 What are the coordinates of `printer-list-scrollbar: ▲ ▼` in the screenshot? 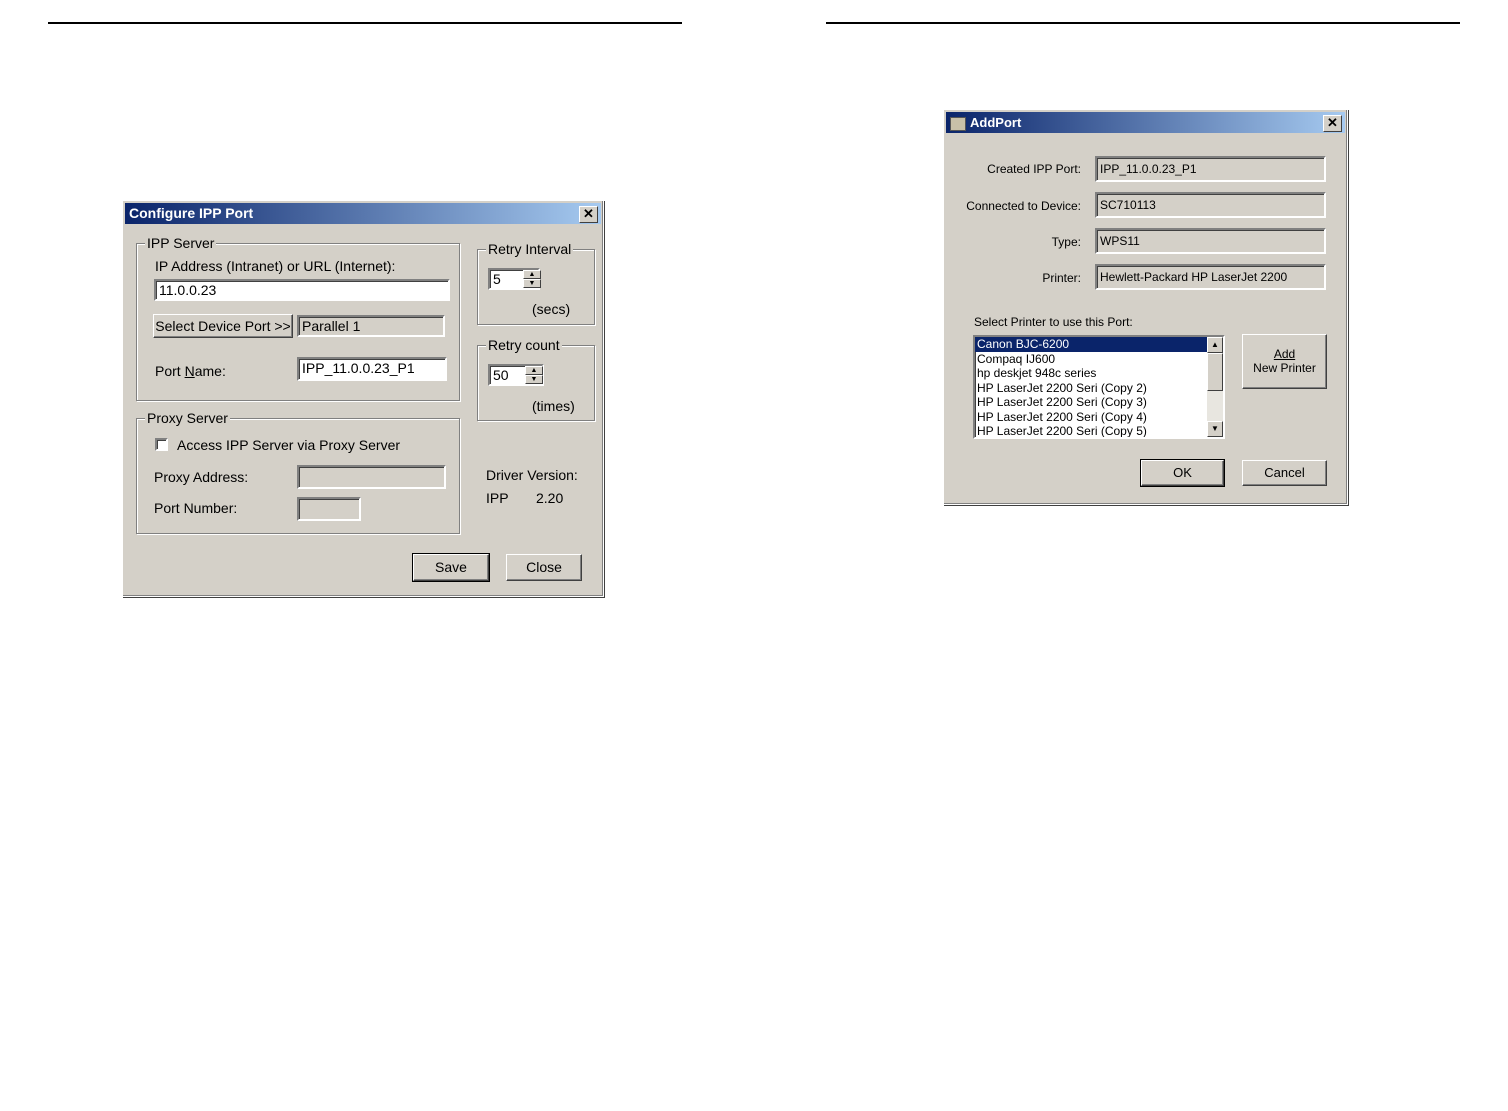 It's located at (1215, 387).